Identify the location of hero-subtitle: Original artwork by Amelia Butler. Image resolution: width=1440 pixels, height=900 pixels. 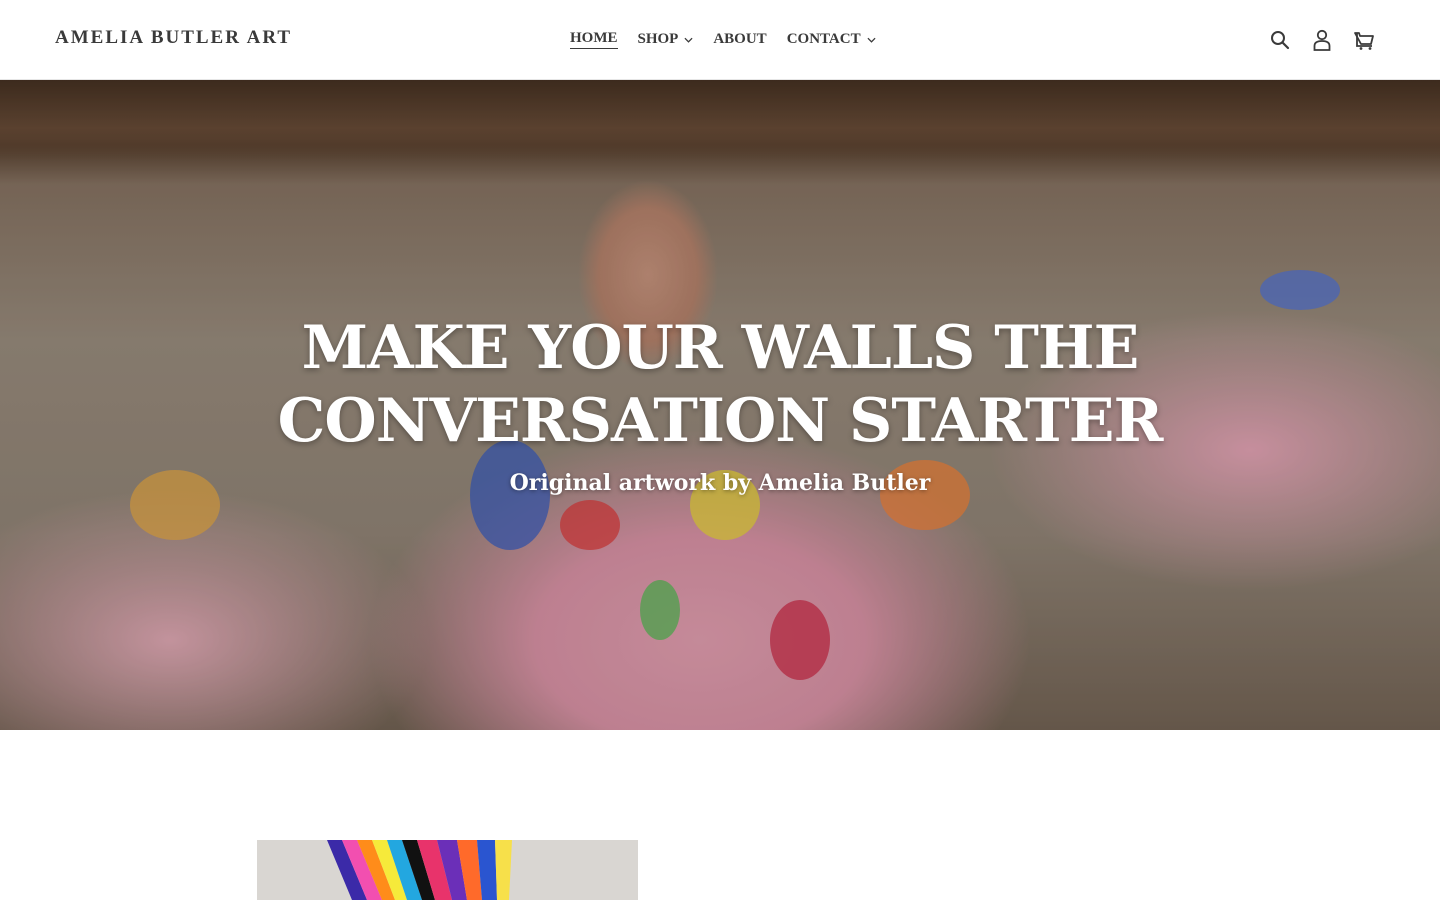
(720, 483).